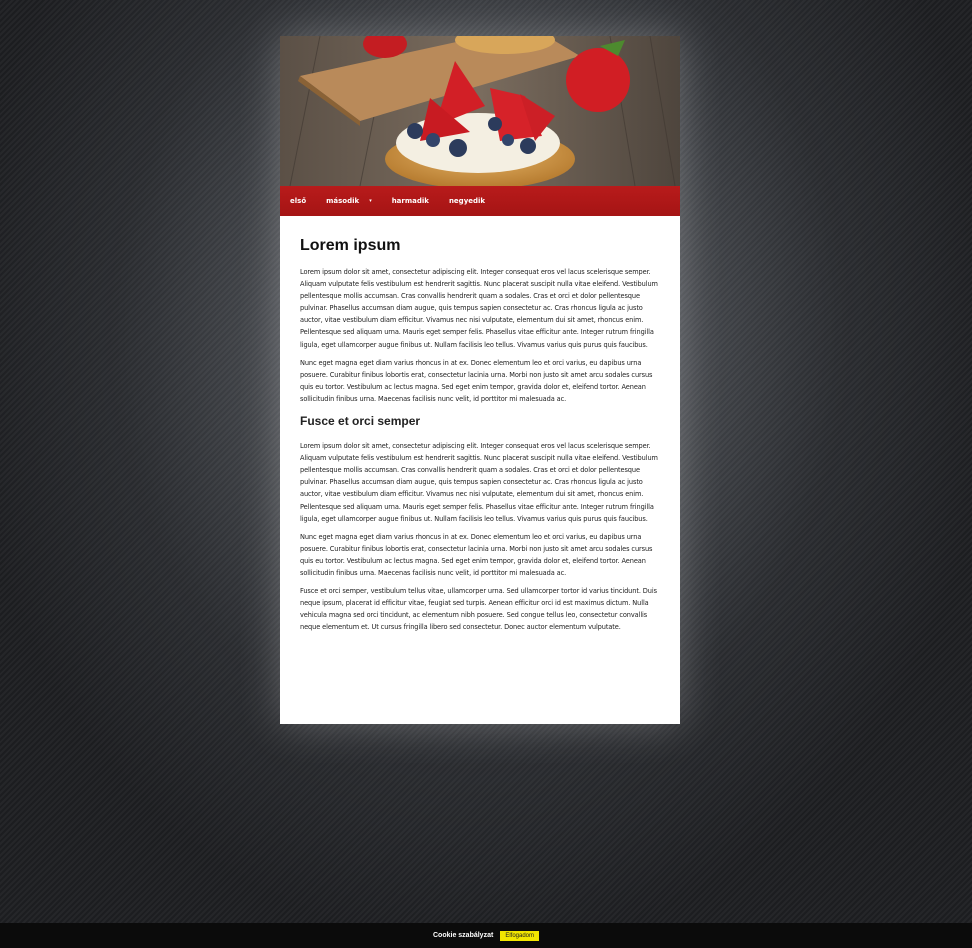  What do you see at coordinates (360, 421) in the screenshot?
I see `article-subtitle: Fusce et orci semper` at bounding box center [360, 421].